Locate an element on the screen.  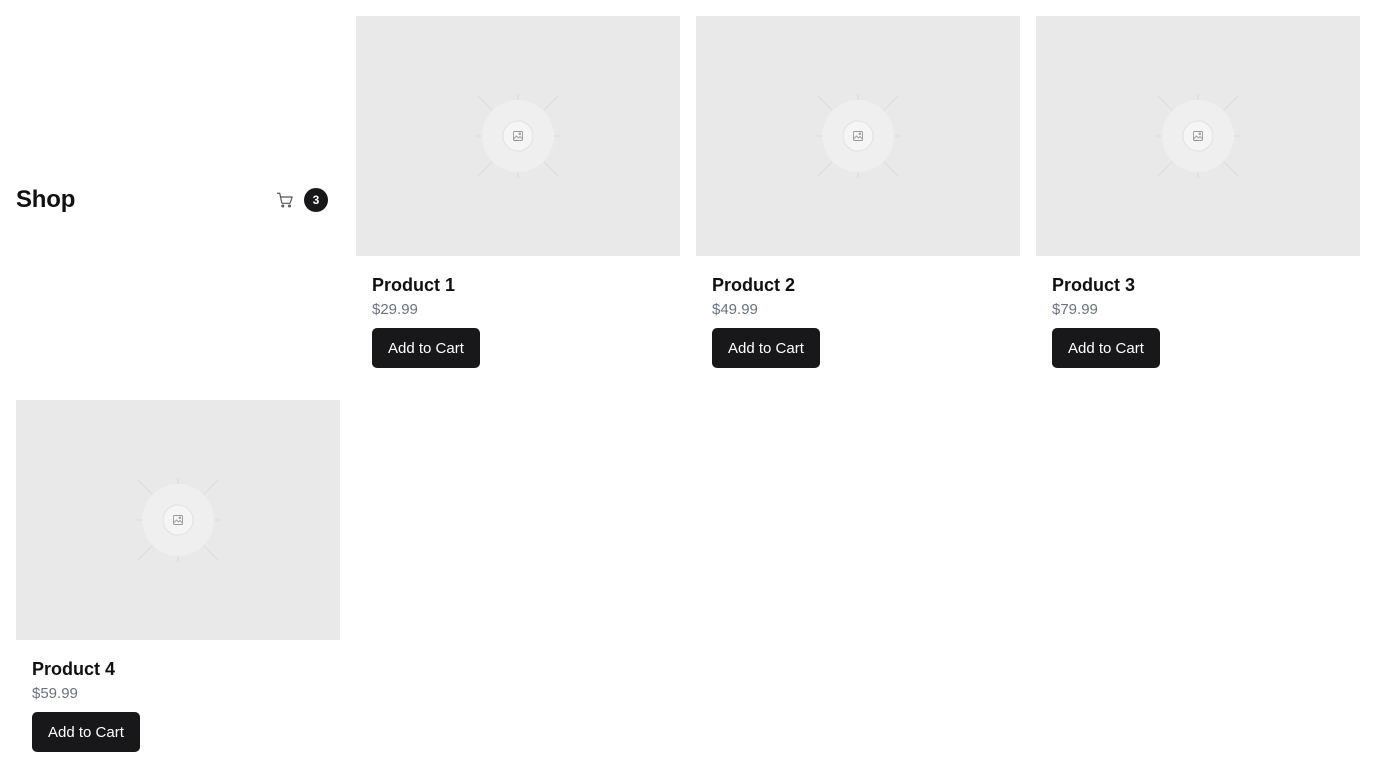
cart-icon is located at coordinates (285, 200).